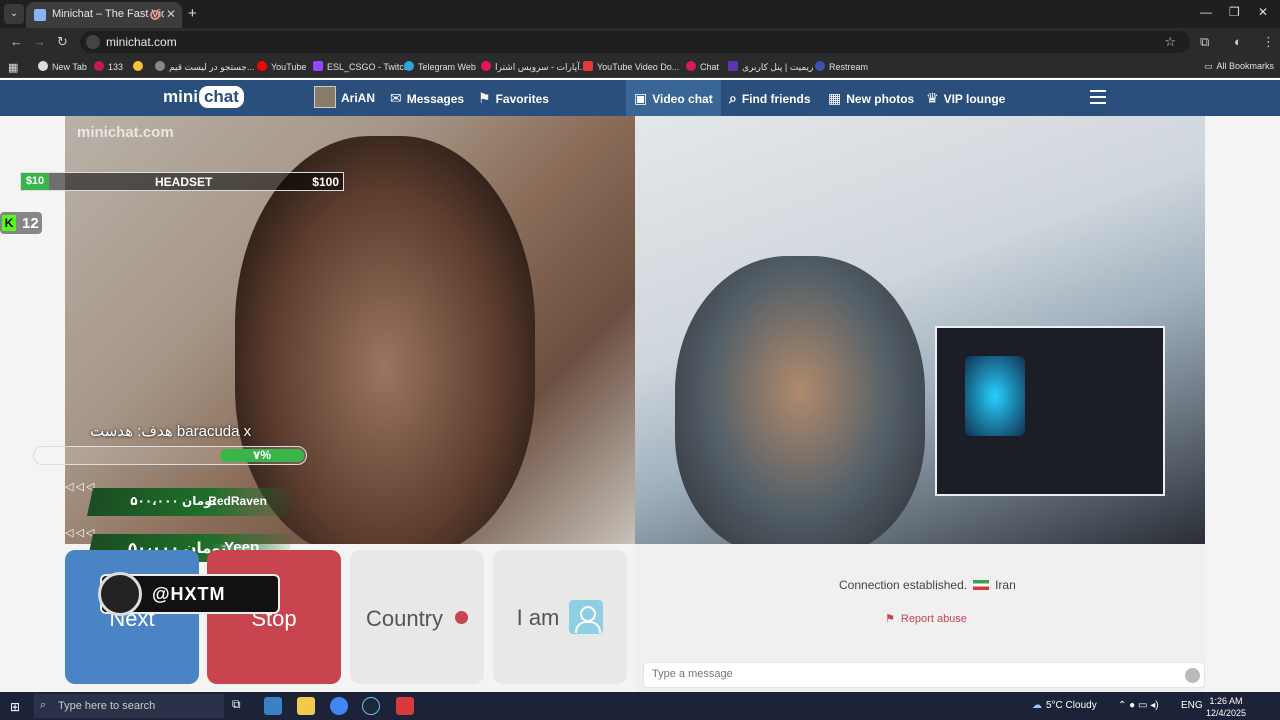  I want to click on bookmark-star-icon: ☆, so click(1170, 42).